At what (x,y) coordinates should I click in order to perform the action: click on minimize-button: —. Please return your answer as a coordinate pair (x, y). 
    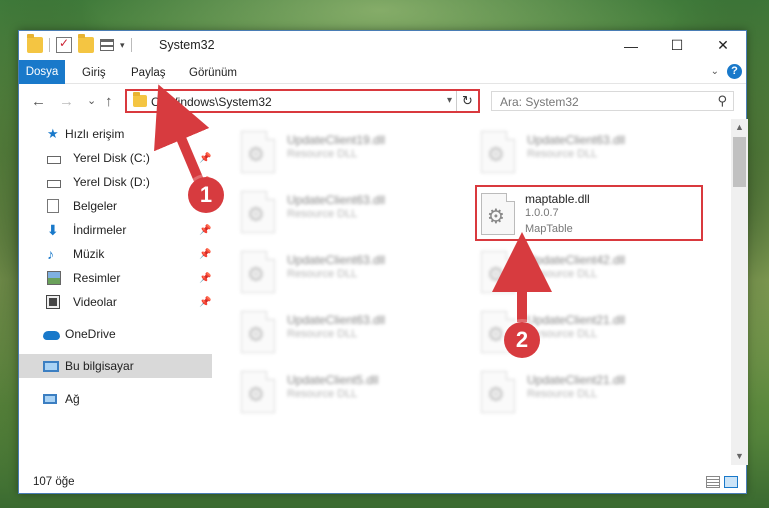
    Looking at the image, I should click on (631, 45).